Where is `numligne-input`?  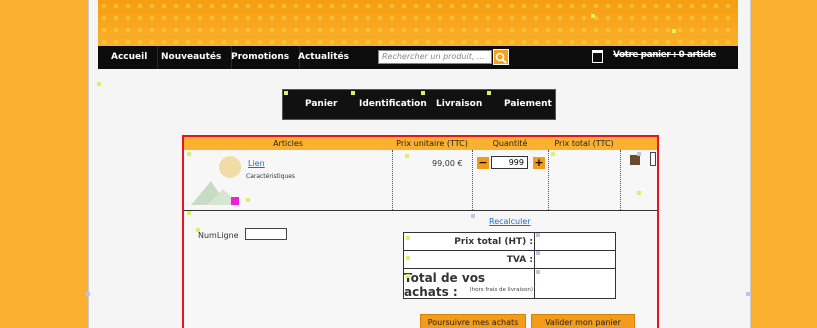 numligne-input is located at coordinates (266, 234).